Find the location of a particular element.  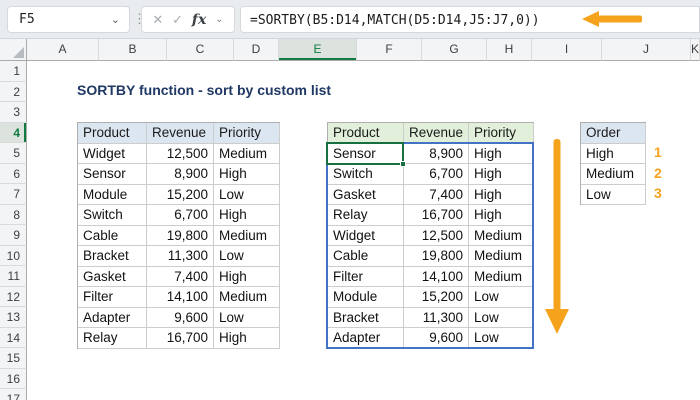

column-header: B is located at coordinates (133, 50).